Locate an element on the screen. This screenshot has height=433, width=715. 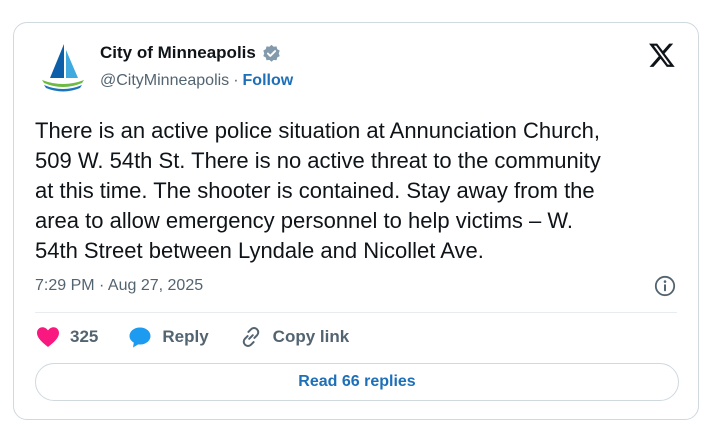
action-bar: 325 Reply Copy link is located at coordinates (207, 337).